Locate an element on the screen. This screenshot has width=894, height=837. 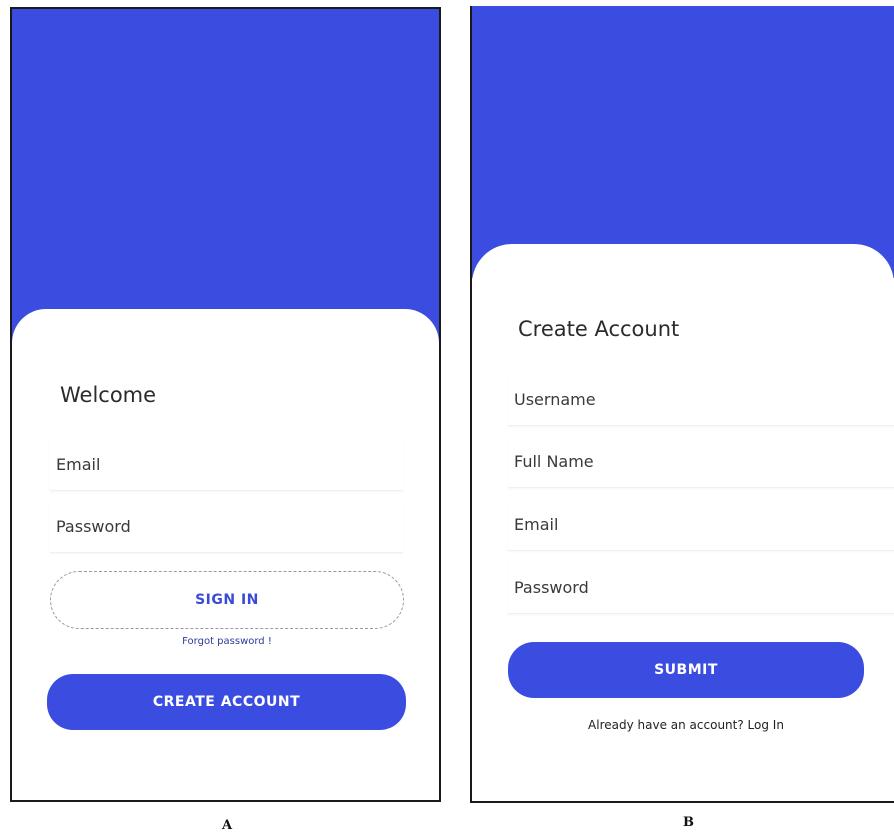
full-name-input is located at coordinates (701, 461).